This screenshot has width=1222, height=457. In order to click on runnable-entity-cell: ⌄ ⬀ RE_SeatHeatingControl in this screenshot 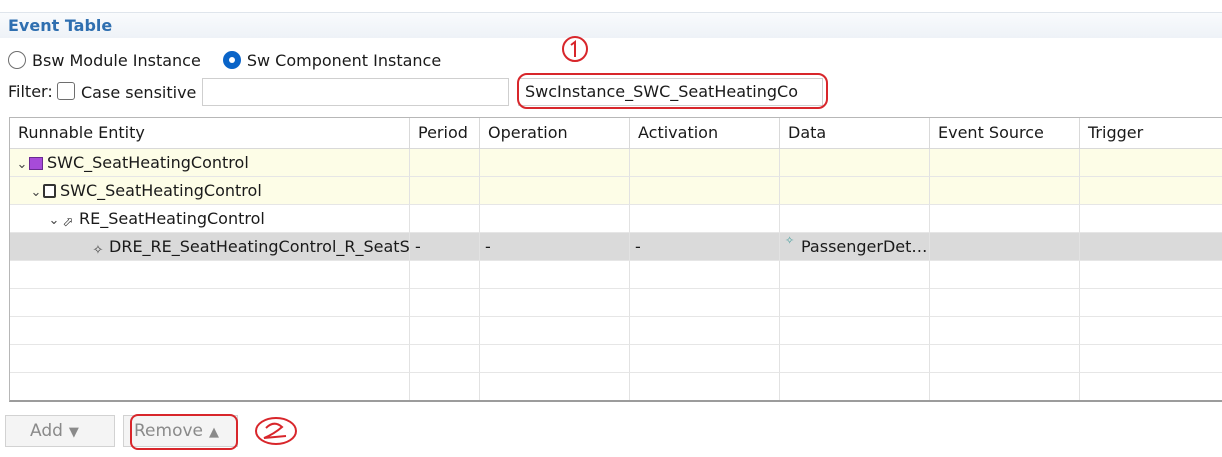, I will do `click(210, 219)`.